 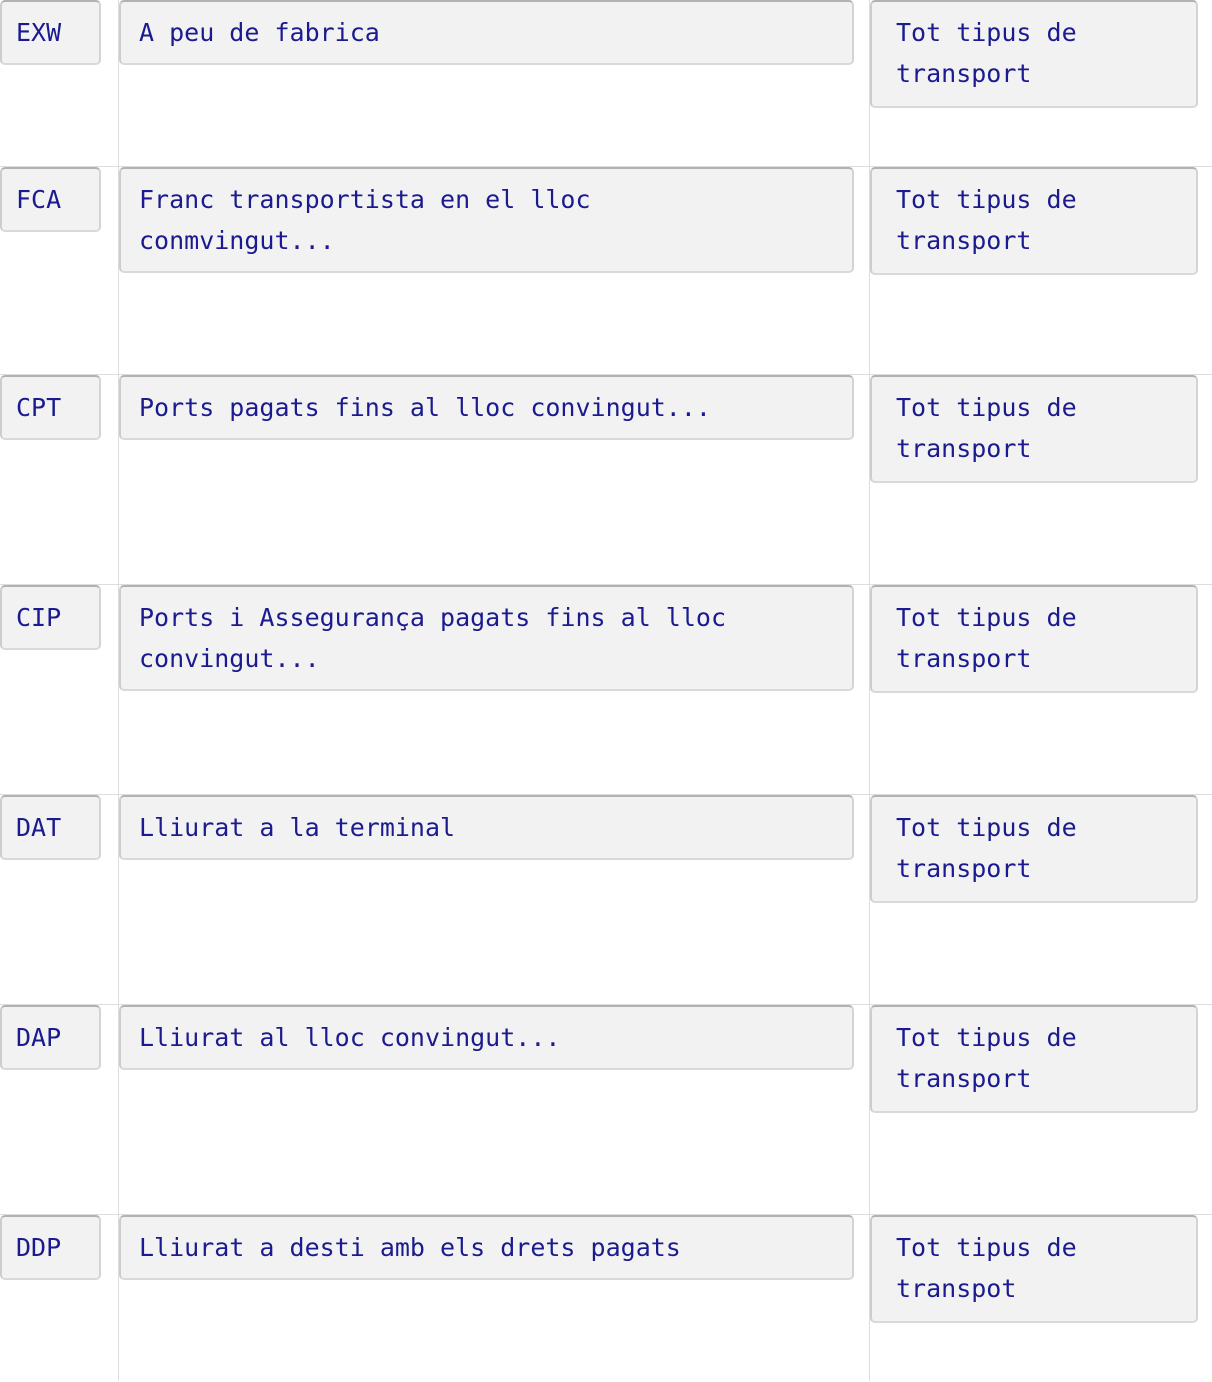 I want to click on incoterm-description-cell: A peu de fabrica, so click(x=494, y=83).